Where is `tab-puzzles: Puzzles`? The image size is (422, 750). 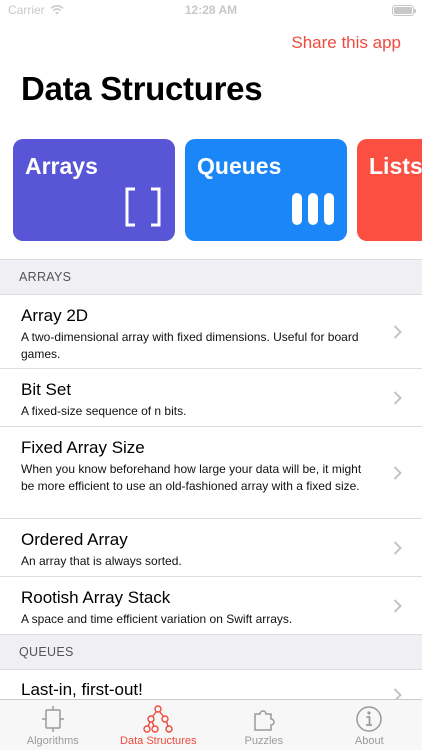 tab-puzzles: Puzzles is located at coordinates (264, 725).